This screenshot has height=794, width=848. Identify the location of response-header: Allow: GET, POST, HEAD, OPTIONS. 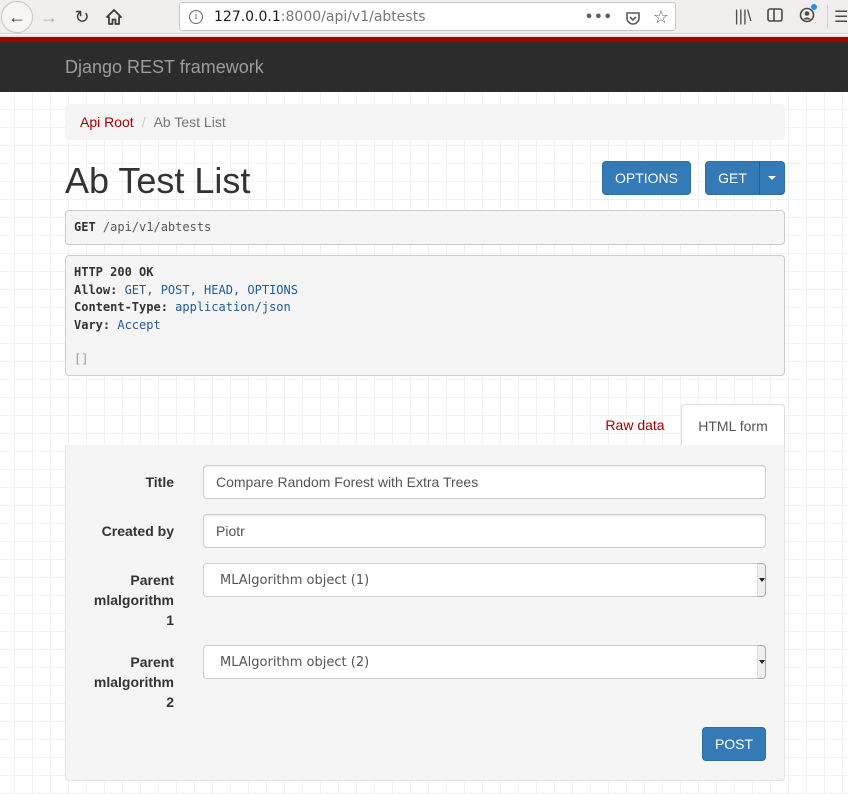
(425, 291).